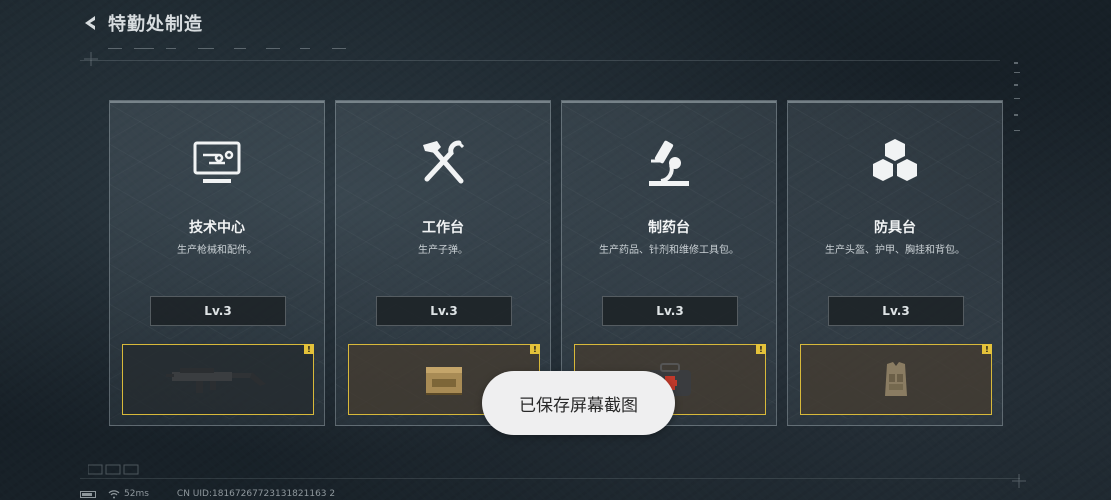 The image size is (1111, 500). I want to click on side-decoration, so click(1017, 96).